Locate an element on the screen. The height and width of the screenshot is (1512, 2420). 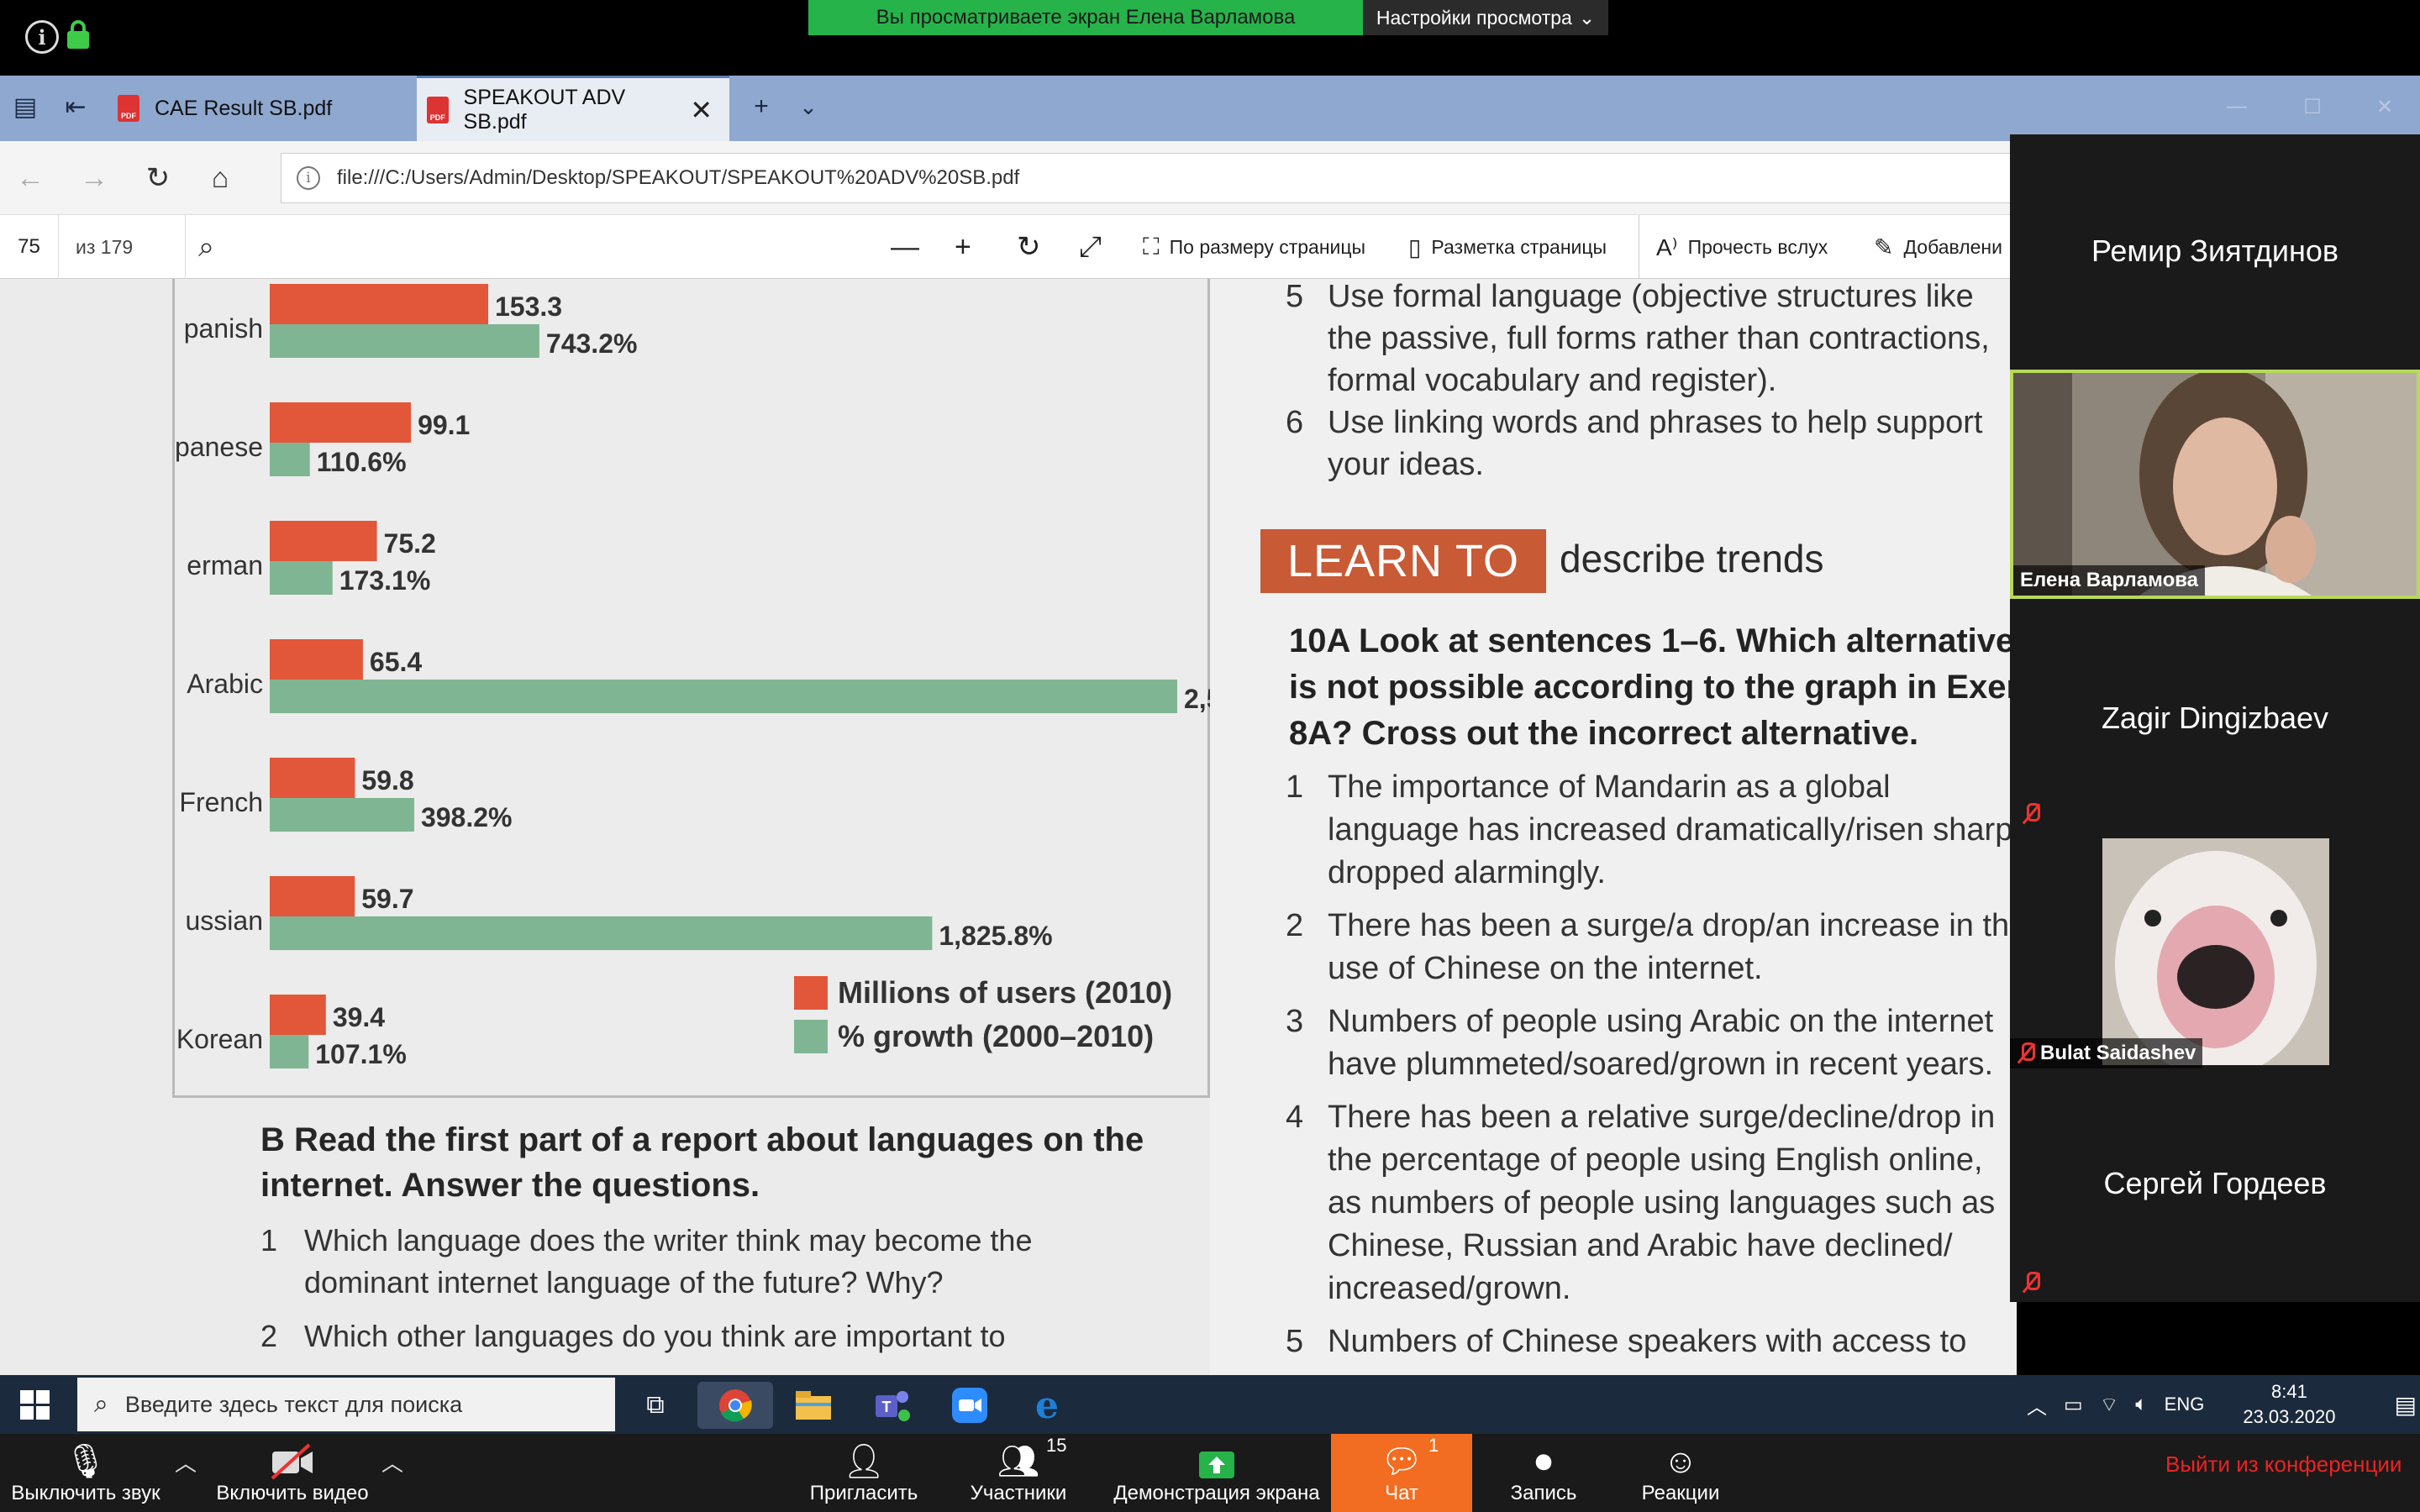
participant-tile: Ремир Зиятдинов is located at coordinates (2215, 249).